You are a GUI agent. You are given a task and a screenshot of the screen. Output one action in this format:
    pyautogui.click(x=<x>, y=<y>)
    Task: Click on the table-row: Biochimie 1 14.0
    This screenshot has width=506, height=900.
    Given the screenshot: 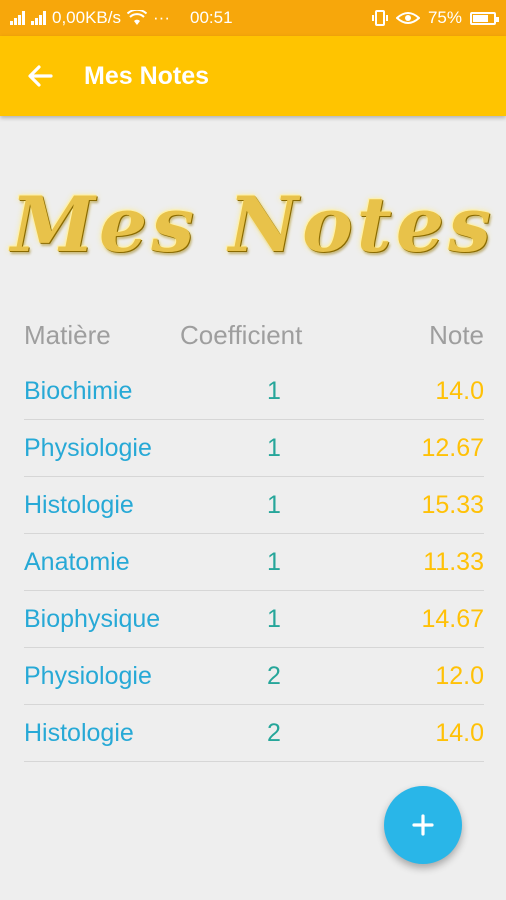 What is the action you would take?
    pyautogui.click(x=254, y=391)
    